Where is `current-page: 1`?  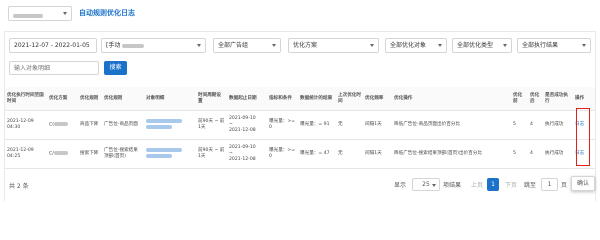
current-page: 1 is located at coordinates (493, 184).